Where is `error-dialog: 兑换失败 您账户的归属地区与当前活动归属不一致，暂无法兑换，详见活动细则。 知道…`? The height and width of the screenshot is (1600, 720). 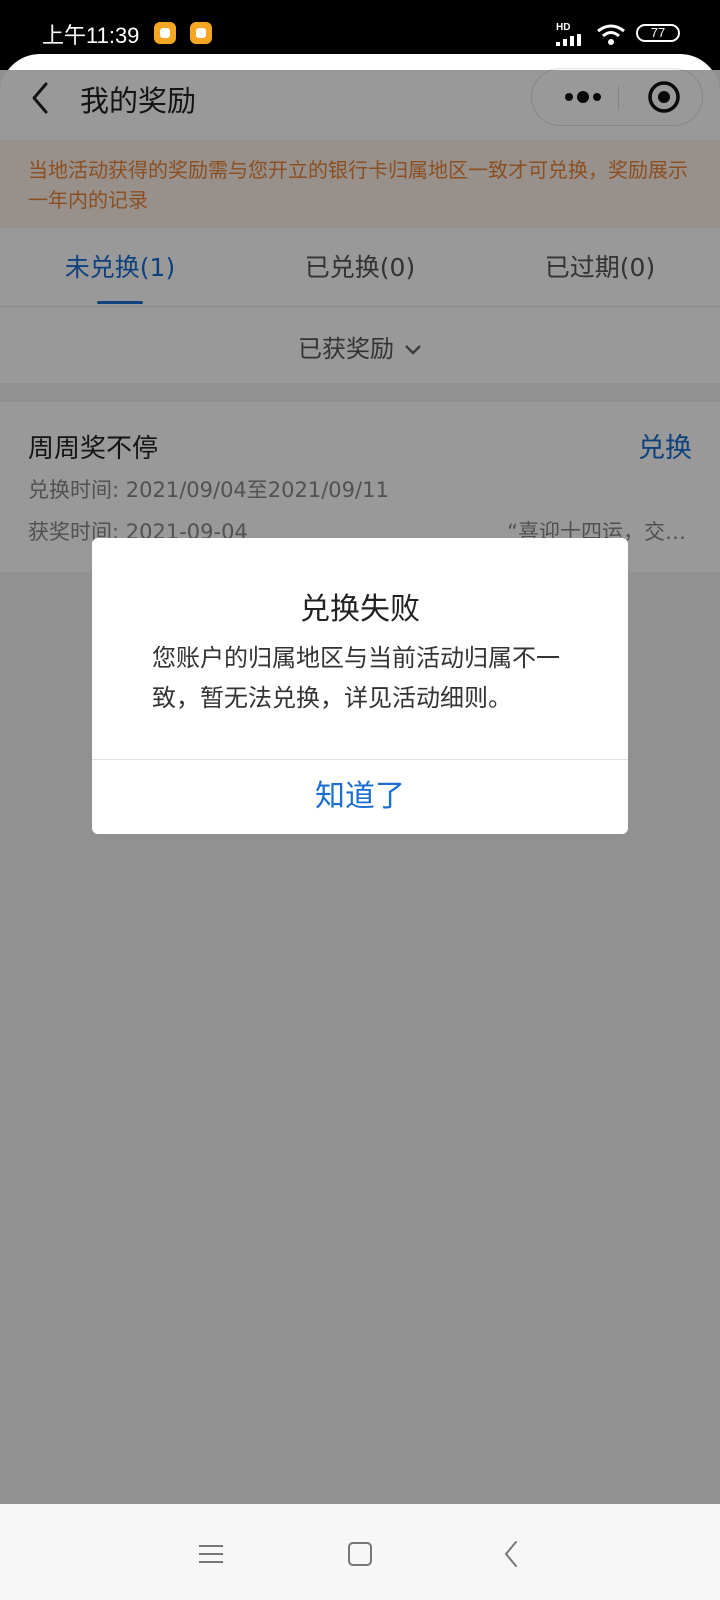
error-dialog: 兑换失败 您账户的归属地区与当前活动归属不一致，暂无法兑换，详见活动细则。 知道… is located at coordinates (360, 686).